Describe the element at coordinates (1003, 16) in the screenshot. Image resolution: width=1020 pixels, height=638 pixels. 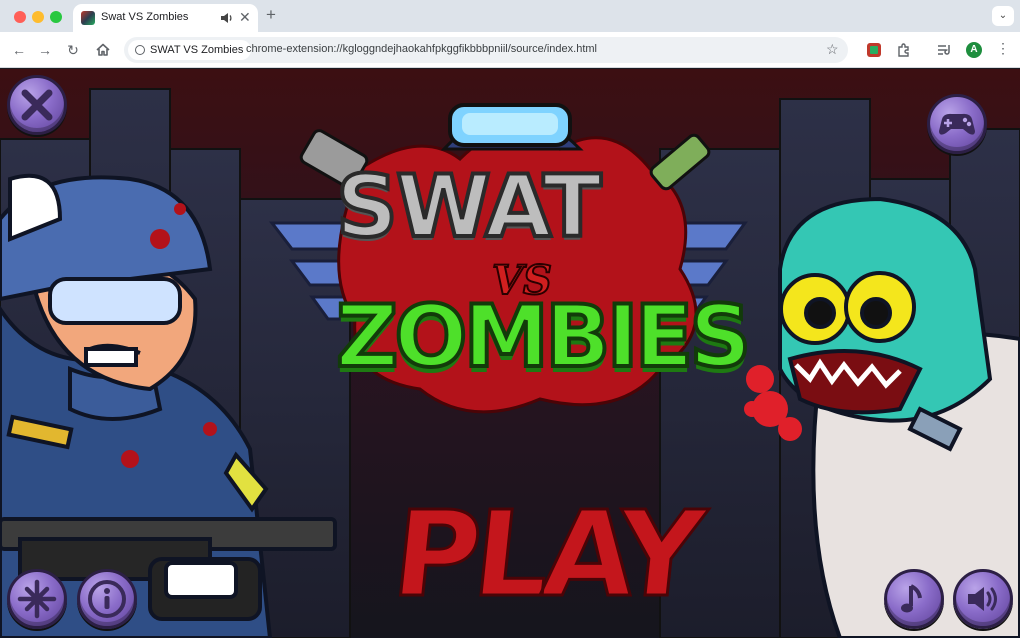
I see `tab-search-button: ⌄` at that location.